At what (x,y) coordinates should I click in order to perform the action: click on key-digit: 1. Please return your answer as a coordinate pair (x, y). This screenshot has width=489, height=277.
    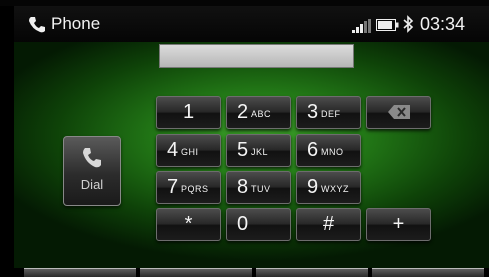
    Looking at the image, I should click on (188, 112).